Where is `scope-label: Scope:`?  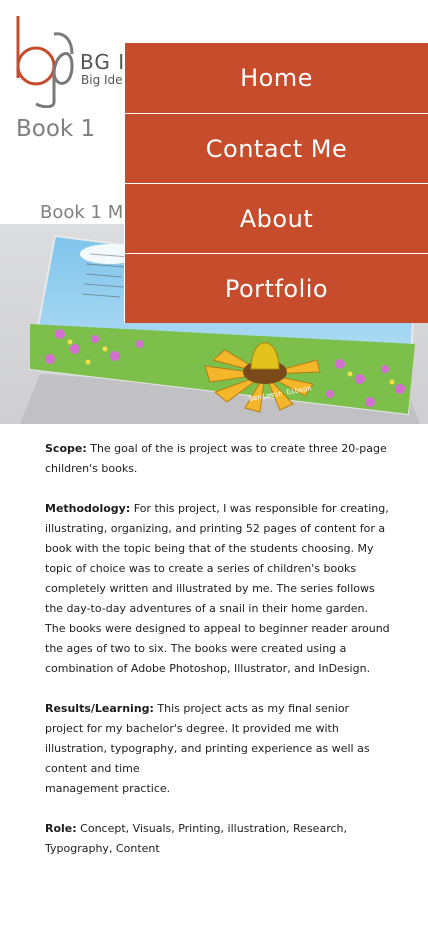 scope-label: Scope: is located at coordinates (66, 448).